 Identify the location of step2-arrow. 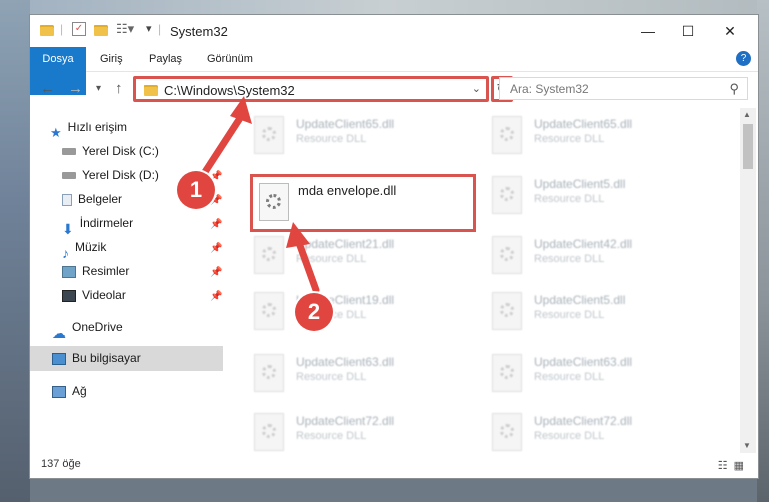
(307, 265).